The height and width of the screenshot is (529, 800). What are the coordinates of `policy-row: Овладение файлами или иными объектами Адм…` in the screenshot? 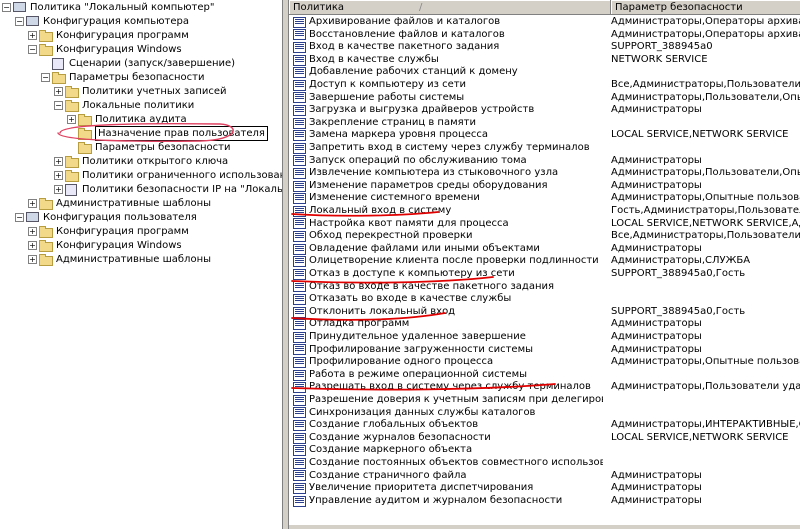 It's located at (544, 249).